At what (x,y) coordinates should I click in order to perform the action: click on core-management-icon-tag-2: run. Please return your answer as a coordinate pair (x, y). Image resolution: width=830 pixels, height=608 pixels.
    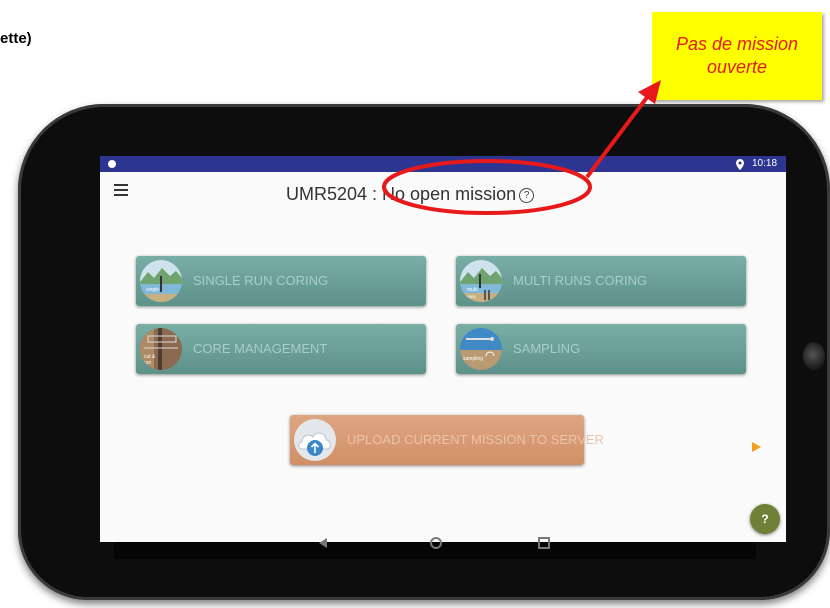
    Looking at the image, I should click on (147, 363).